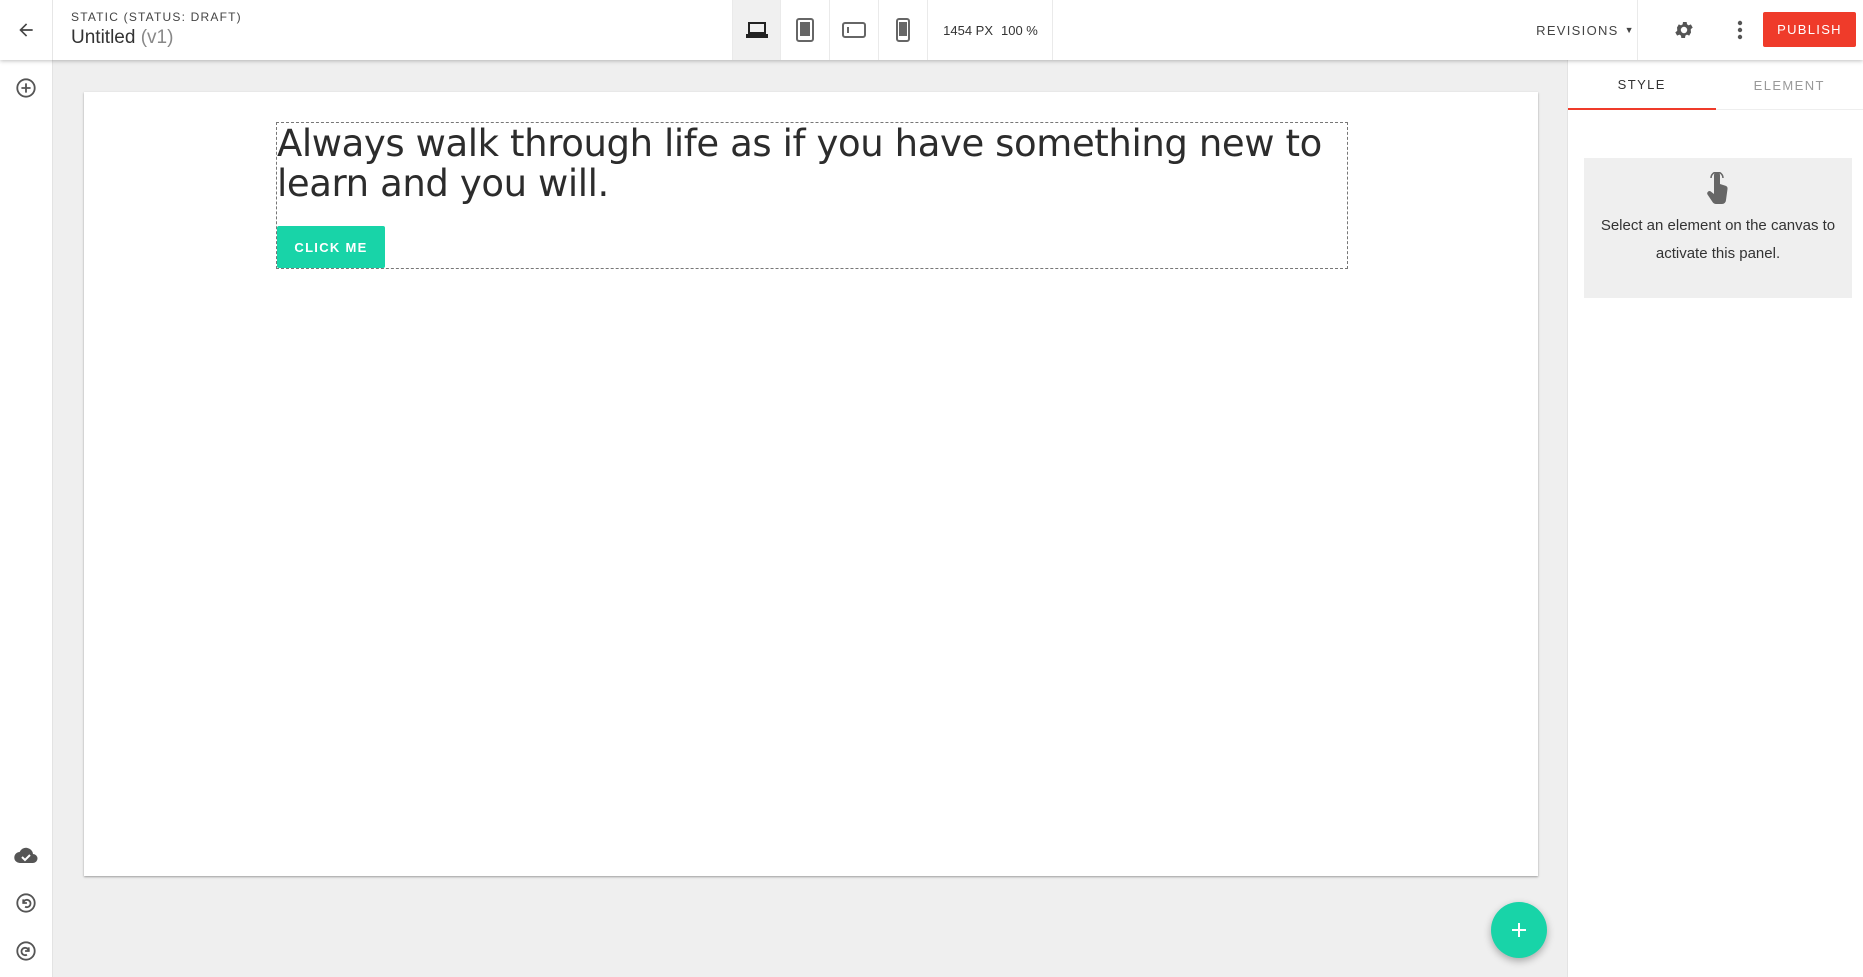 The height and width of the screenshot is (977, 1863). Describe the element at coordinates (968, 30) in the screenshot. I see `width-readout: 1454 PX` at that location.